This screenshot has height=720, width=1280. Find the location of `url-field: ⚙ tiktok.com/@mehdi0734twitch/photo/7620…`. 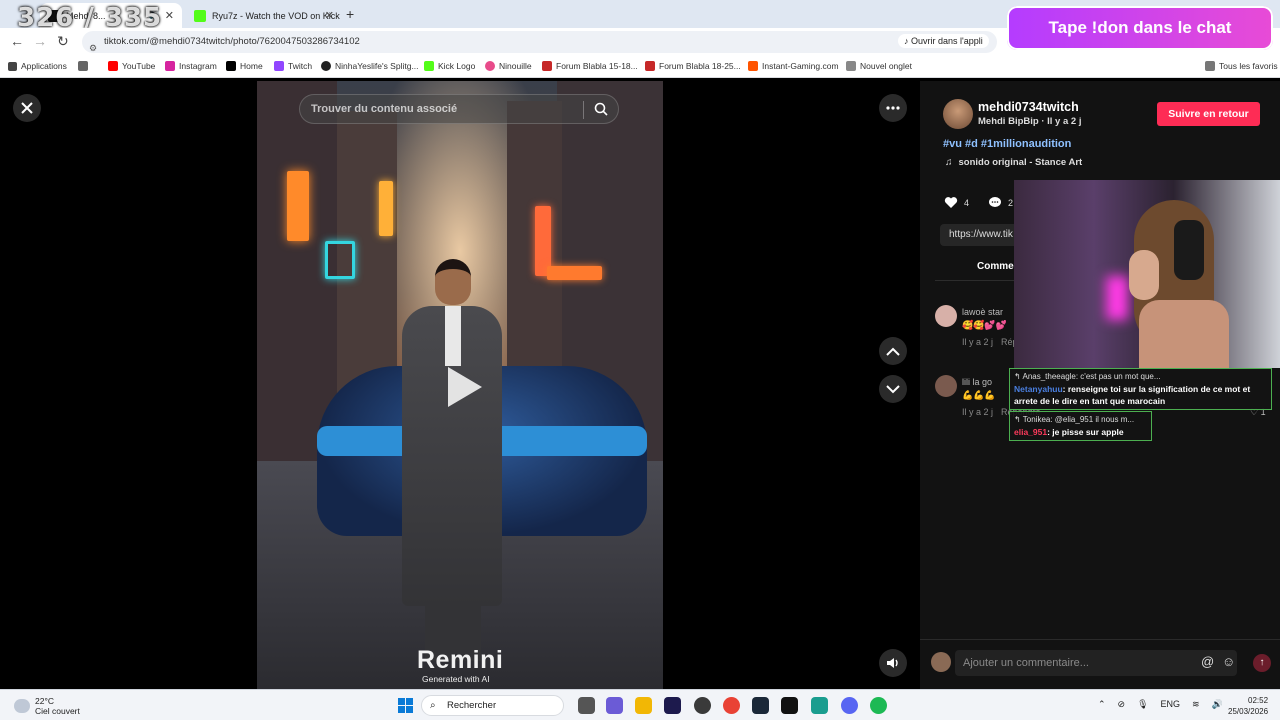

url-field: ⚙ tiktok.com/@mehdi0734twitch/photo/7620… is located at coordinates (539, 42).